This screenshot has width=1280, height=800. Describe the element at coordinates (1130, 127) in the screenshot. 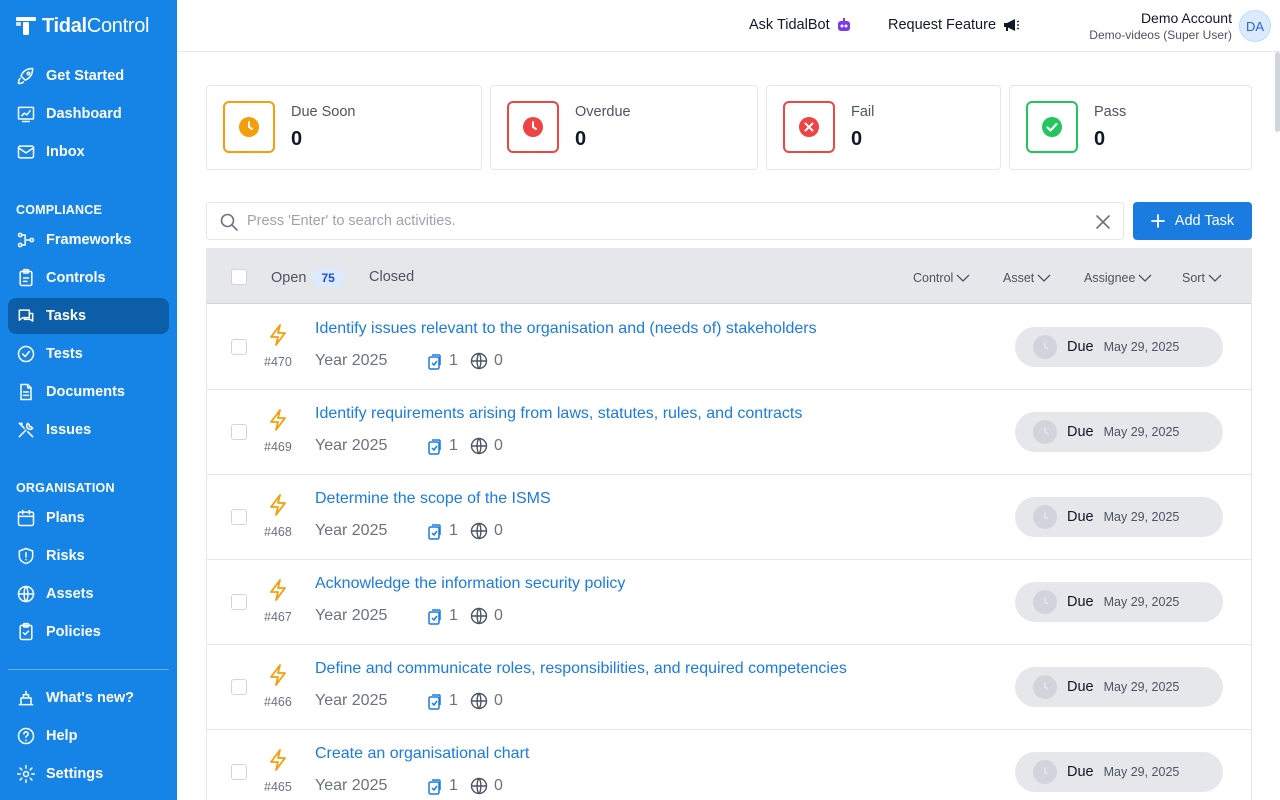

I see `stat-card-pass: Pass 0` at that location.